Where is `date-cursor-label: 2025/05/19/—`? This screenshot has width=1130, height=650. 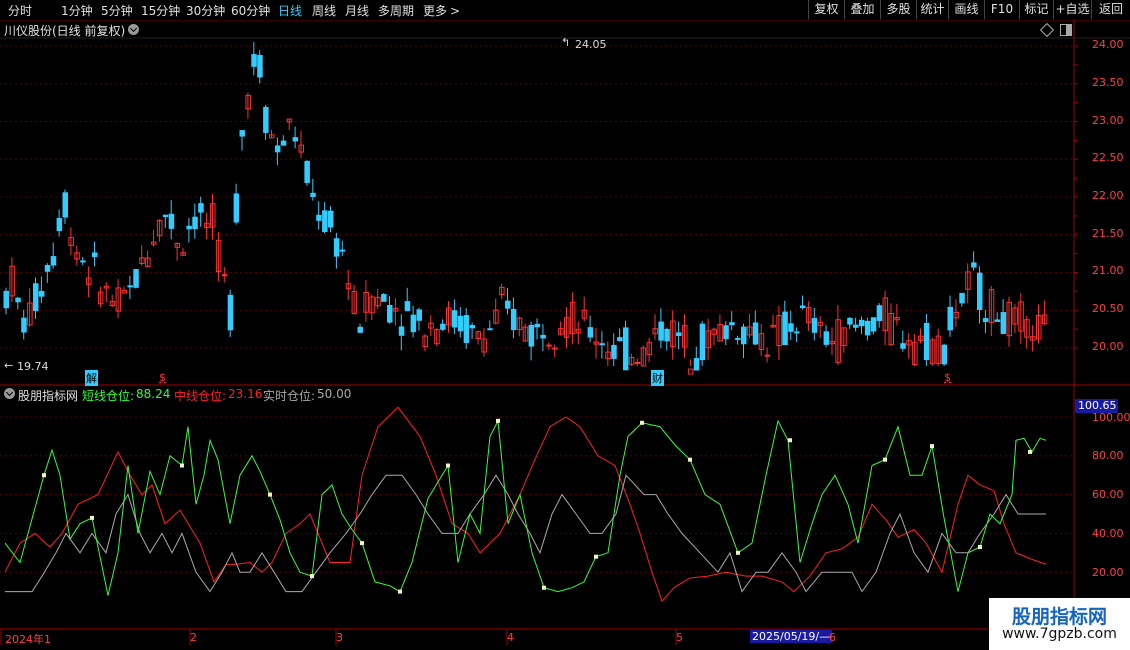
date-cursor-label: 2025/05/19/— is located at coordinates (791, 636).